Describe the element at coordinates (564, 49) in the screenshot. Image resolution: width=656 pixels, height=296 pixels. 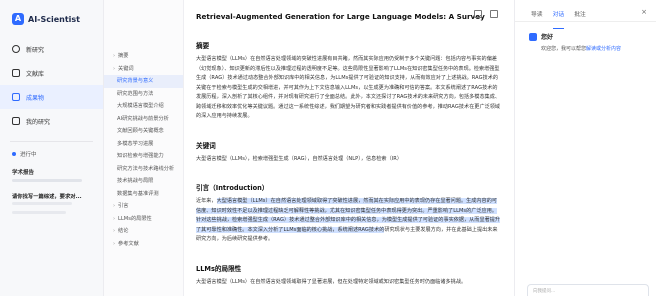
I see `assistant-message-text: 欢迎您，我可以帮您` at that location.